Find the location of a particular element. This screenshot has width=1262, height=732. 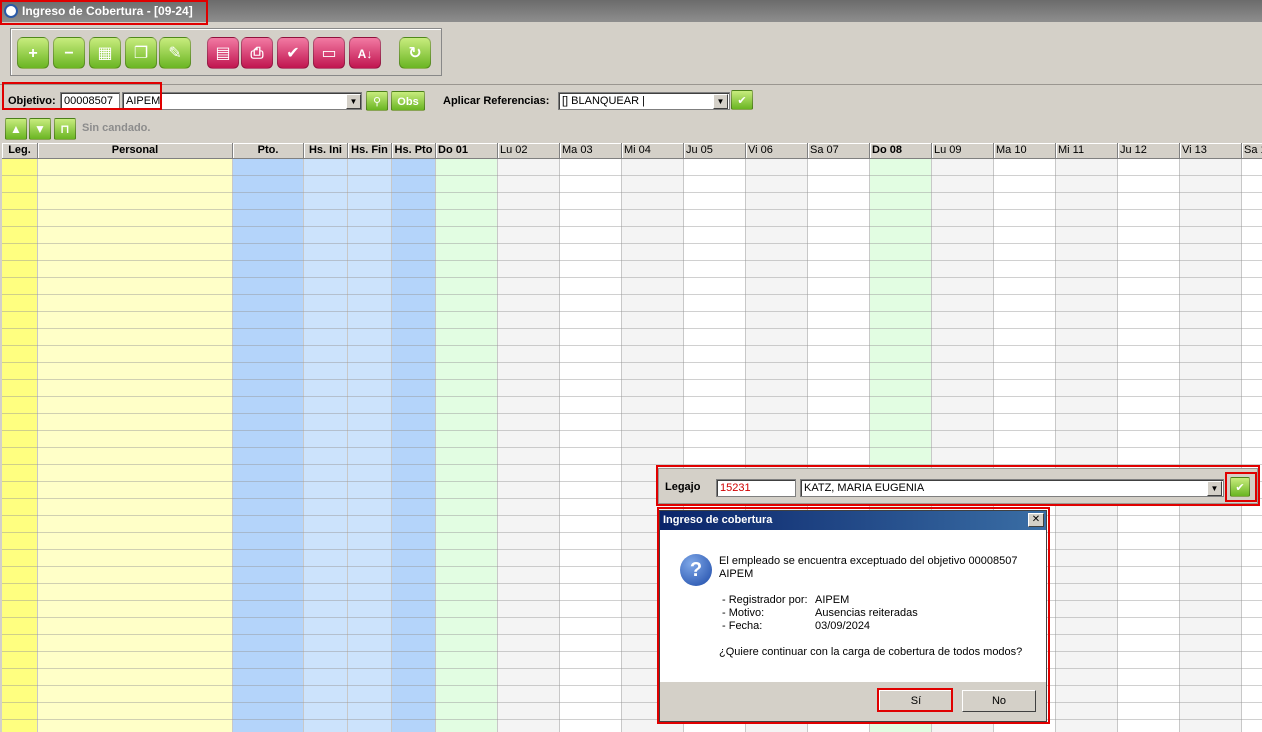

copy-icon: ❐ is located at coordinates (141, 53).